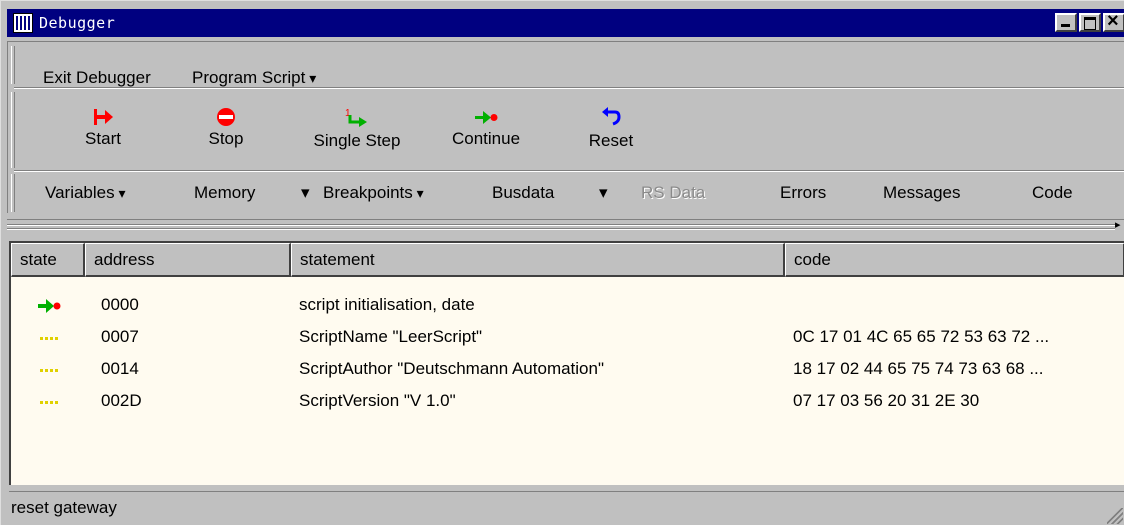 The height and width of the screenshot is (526, 1124). Describe the element at coordinates (254, 78) in the screenshot. I see `program-script-menu: Program Script` at that location.